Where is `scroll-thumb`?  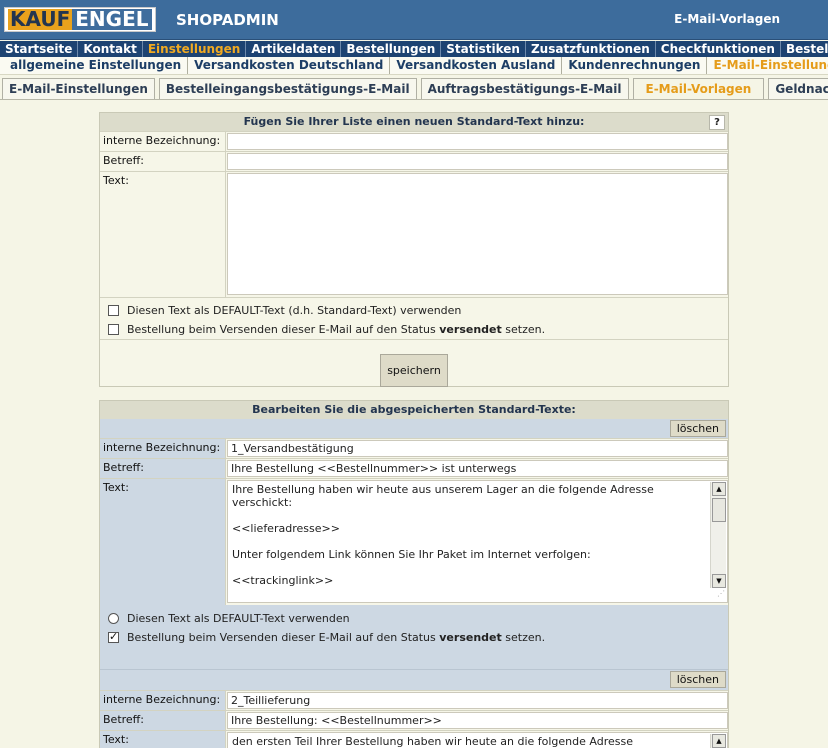
scroll-thumb is located at coordinates (719, 510).